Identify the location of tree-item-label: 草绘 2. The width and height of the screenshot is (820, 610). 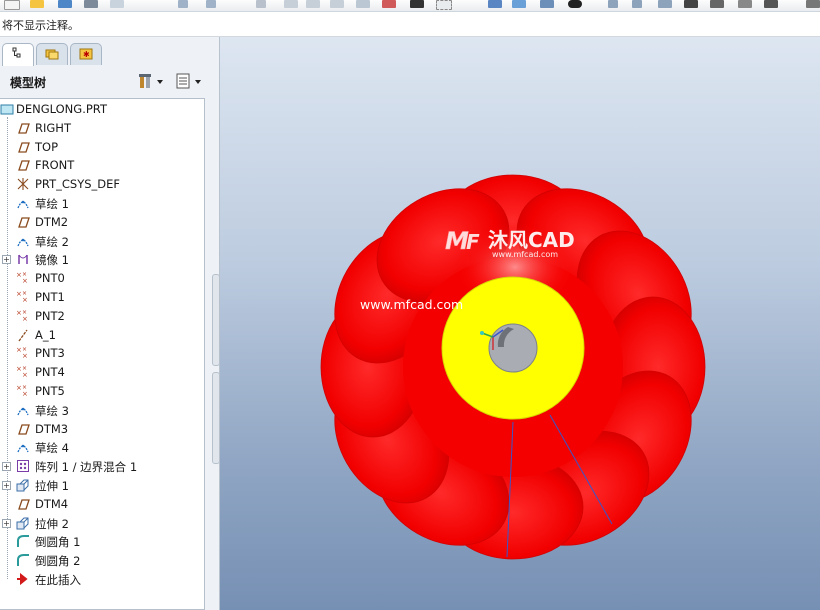
(52, 241).